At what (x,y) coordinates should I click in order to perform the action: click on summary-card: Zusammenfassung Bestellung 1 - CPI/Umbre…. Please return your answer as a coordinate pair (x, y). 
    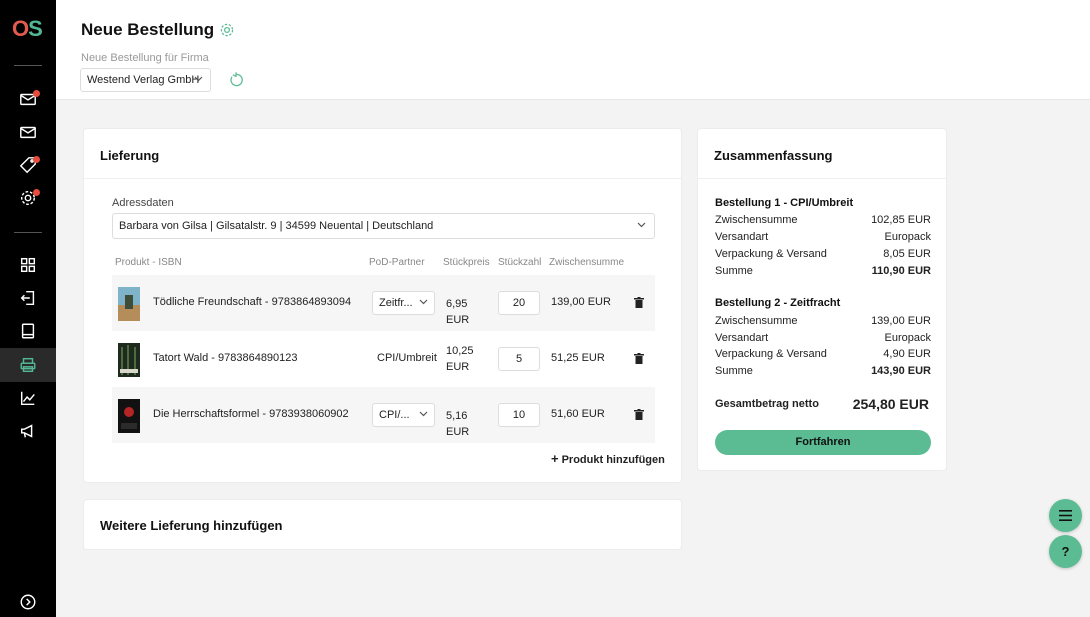
    Looking at the image, I should click on (822, 299).